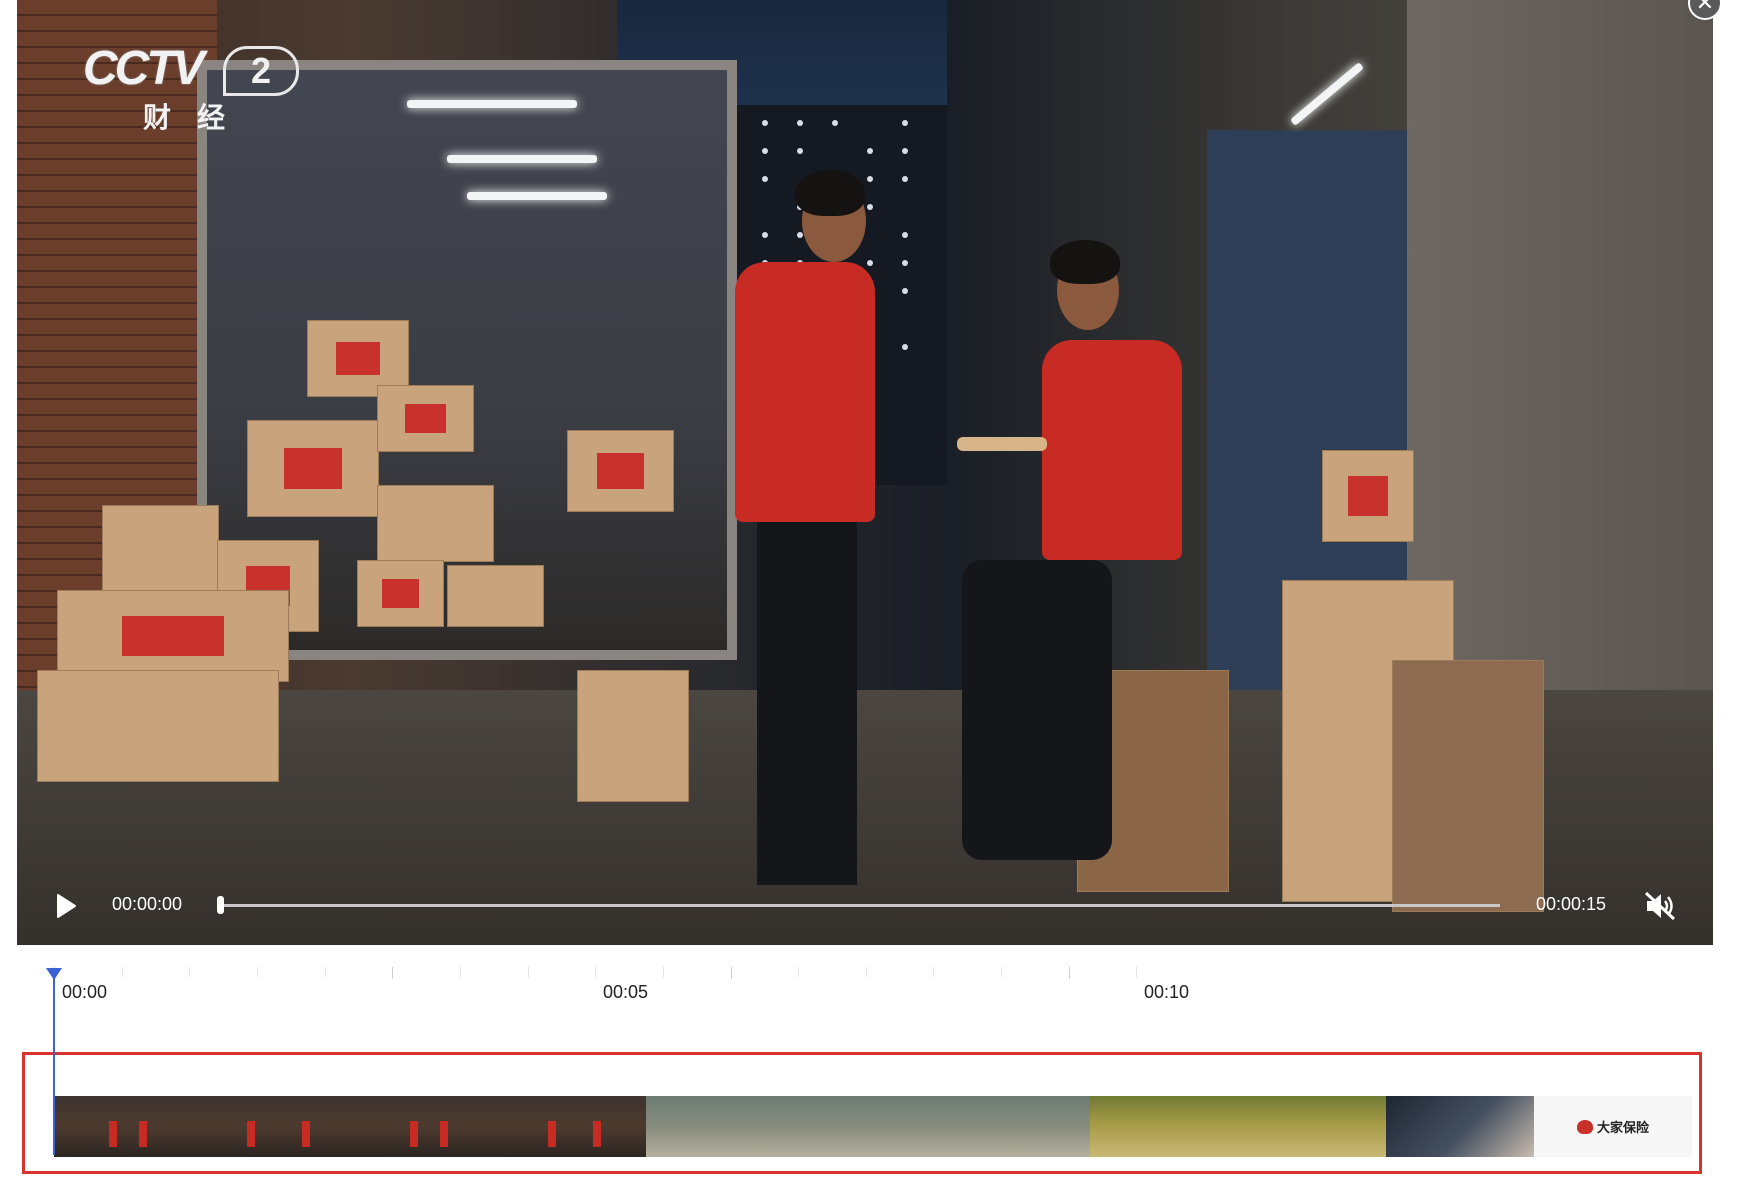 This screenshot has height=1196, width=1740. I want to click on current-time: 00:00:00, so click(147, 904).